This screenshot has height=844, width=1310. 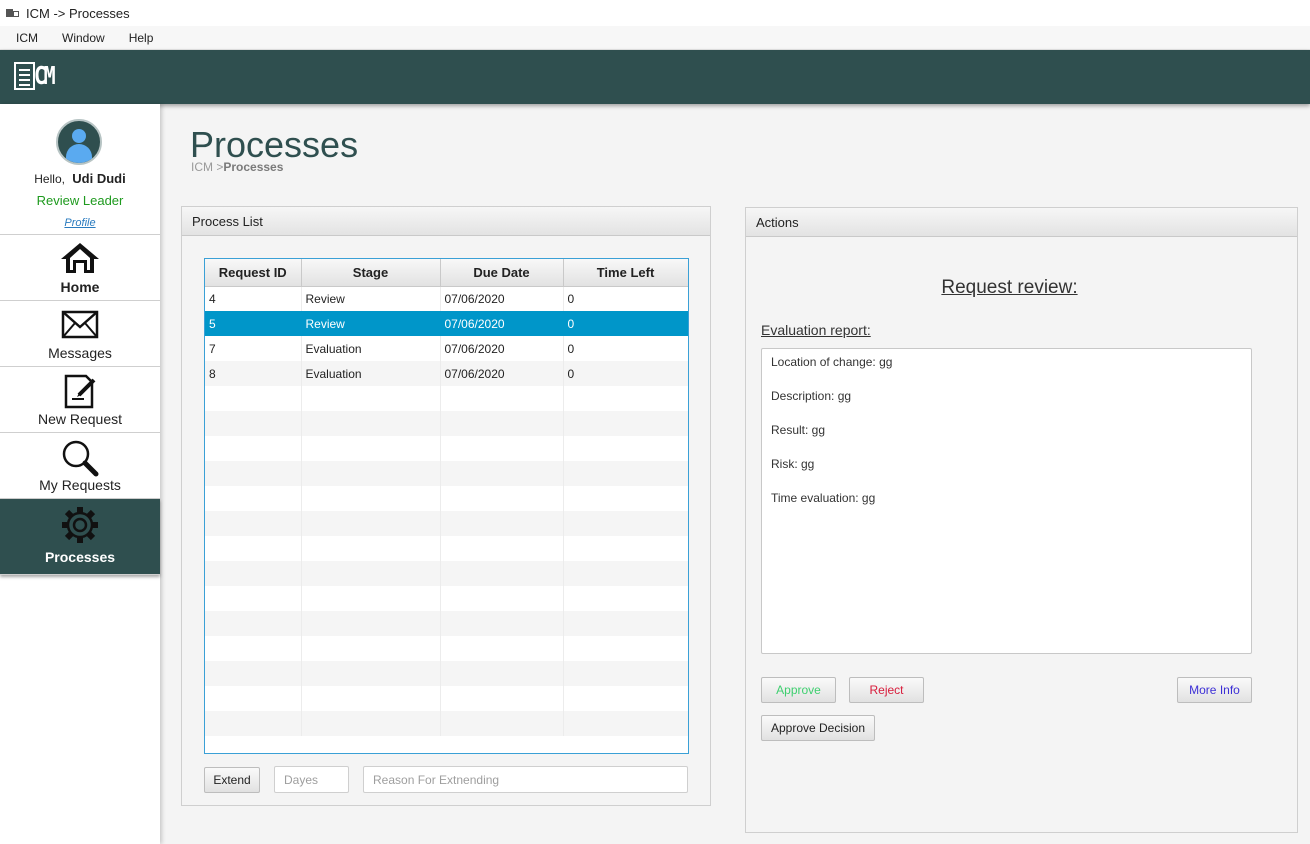 I want to click on process-list-title: Process List, so click(x=446, y=221).